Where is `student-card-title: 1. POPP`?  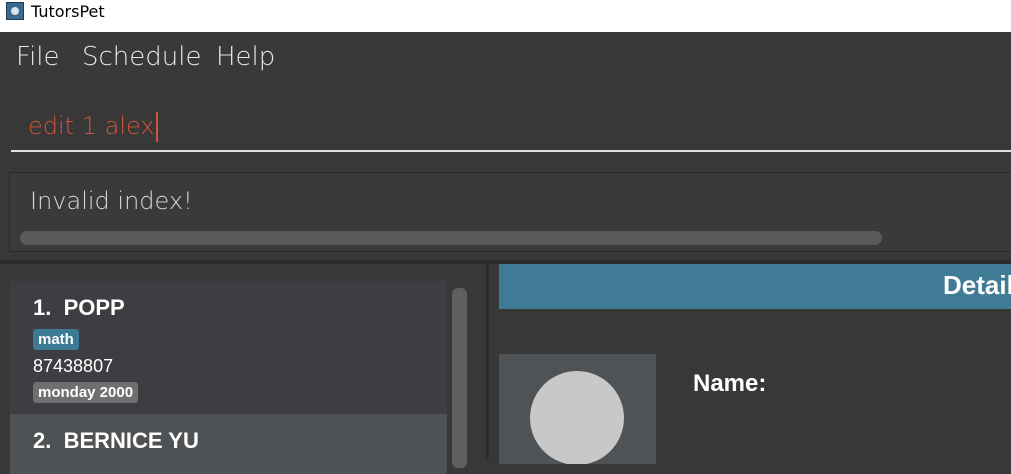 student-card-title: 1. POPP is located at coordinates (79, 307).